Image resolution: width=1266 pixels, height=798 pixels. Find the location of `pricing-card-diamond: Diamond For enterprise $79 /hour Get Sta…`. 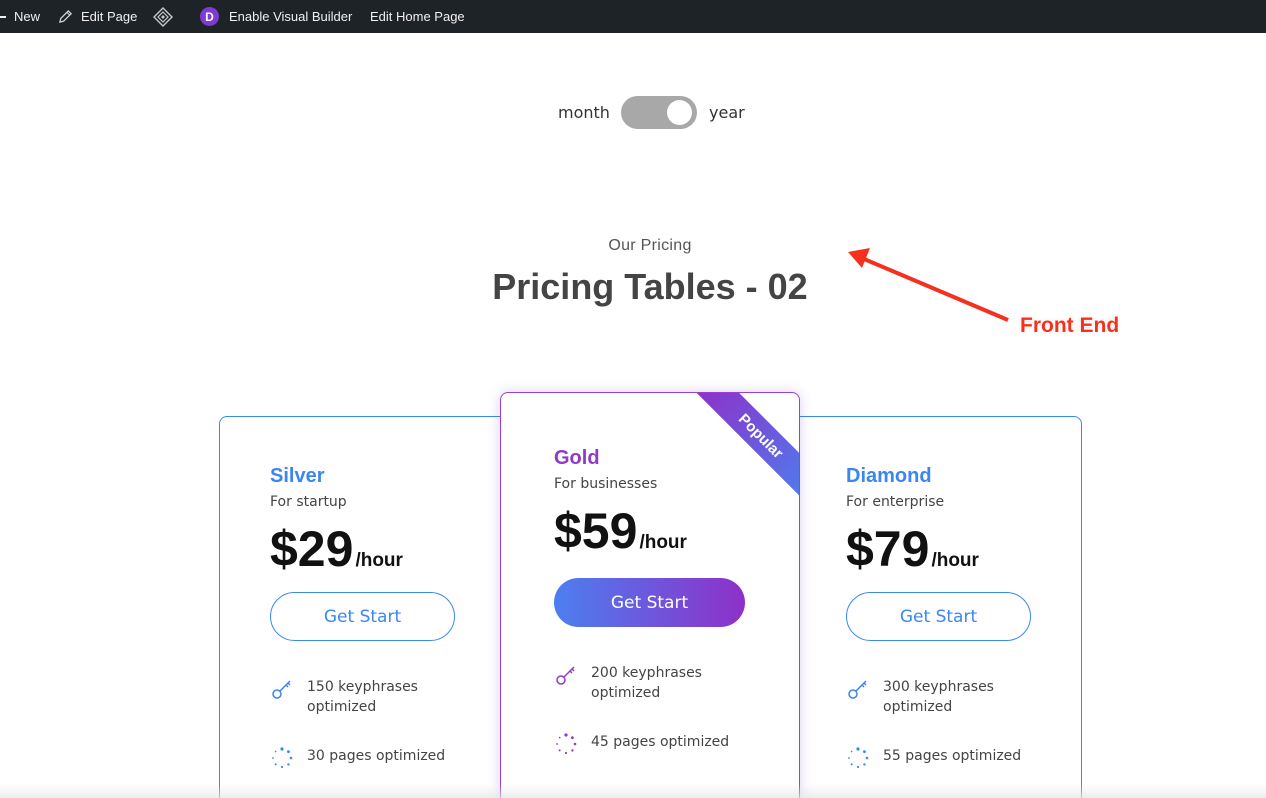

pricing-card-diamond: Diamond For enterprise $79 /hour Get Sta… is located at coordinates (936, 607).